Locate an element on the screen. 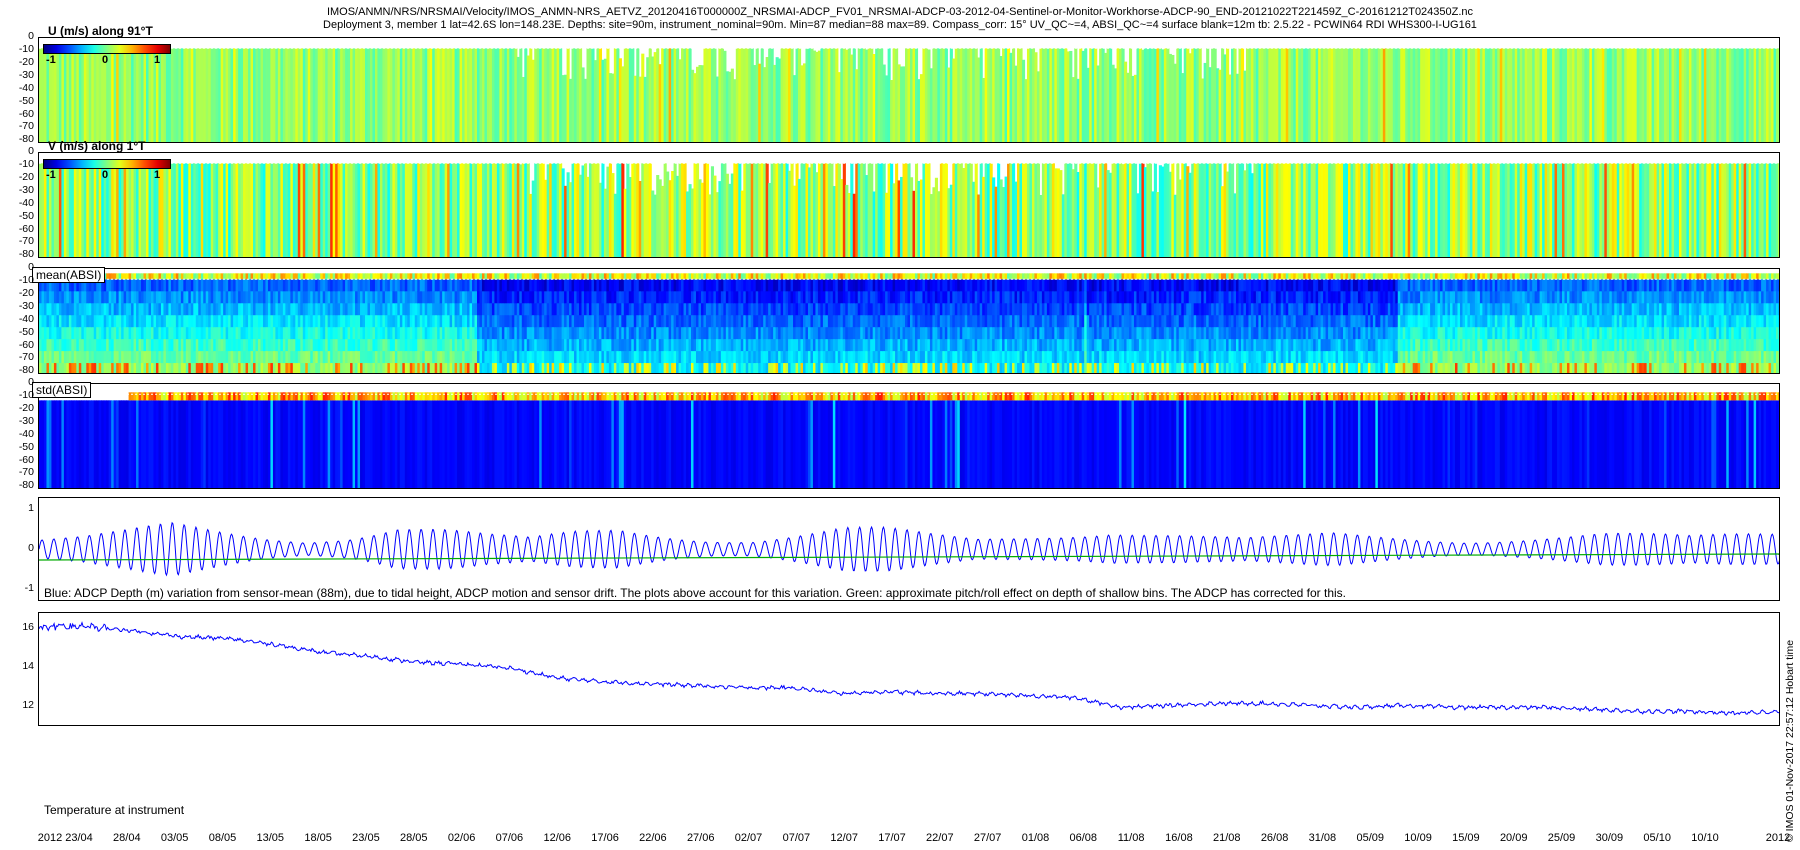 This screenshot has height=850, width=1800. mean-absi-panel is located at coordinates (909, 321).